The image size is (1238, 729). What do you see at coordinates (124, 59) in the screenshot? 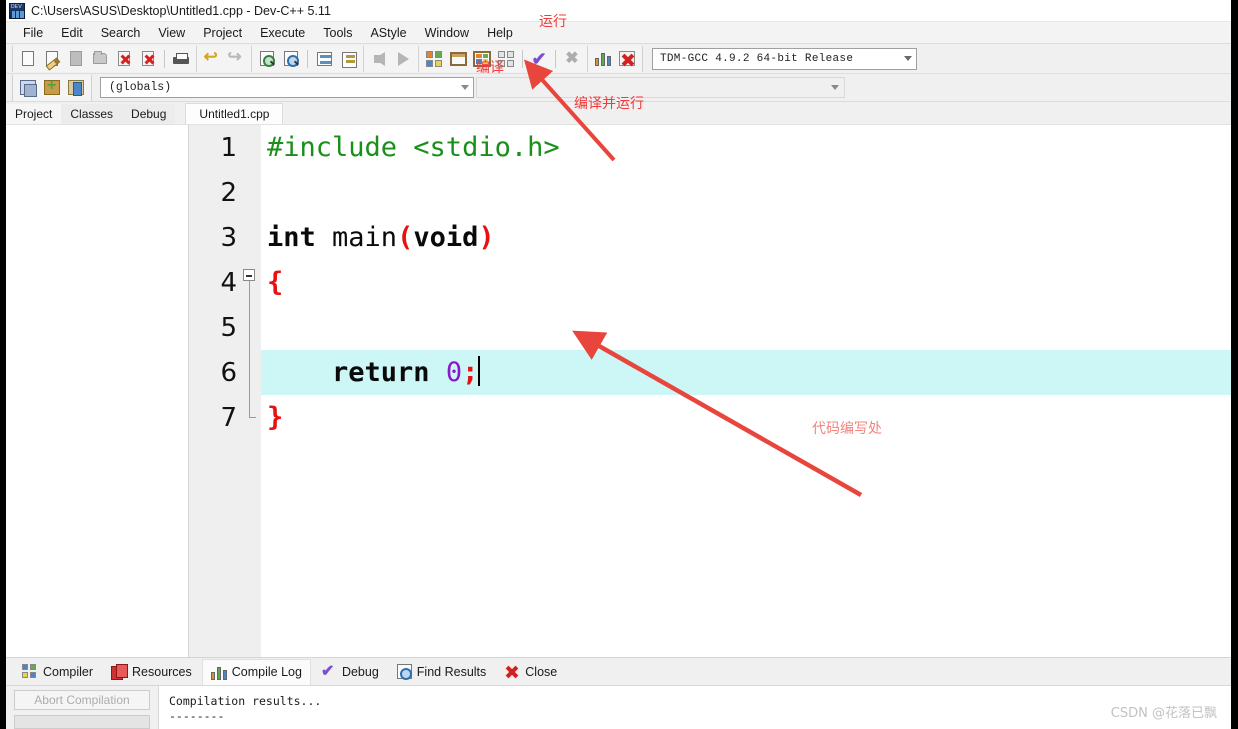
I see `close-file-button` at bounding box center [124, 59].